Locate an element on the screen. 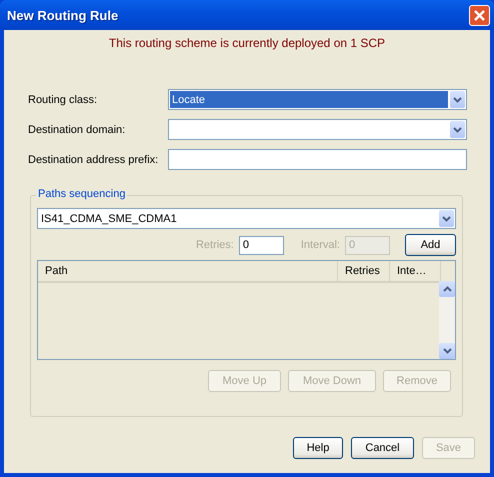 The image size is (494, 477). dropdown-field: IS41_CDMA_SME_CDMA1 is located at coordinates (246, 218).